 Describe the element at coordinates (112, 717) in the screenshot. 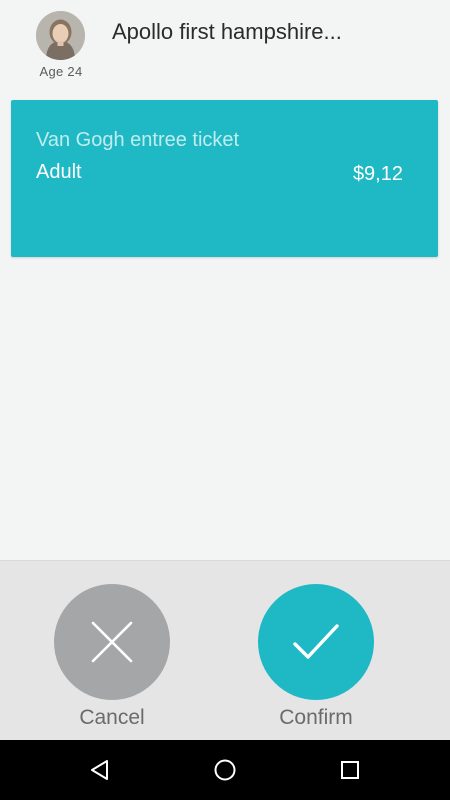

I see `cancel-label: Cancel` at that location.